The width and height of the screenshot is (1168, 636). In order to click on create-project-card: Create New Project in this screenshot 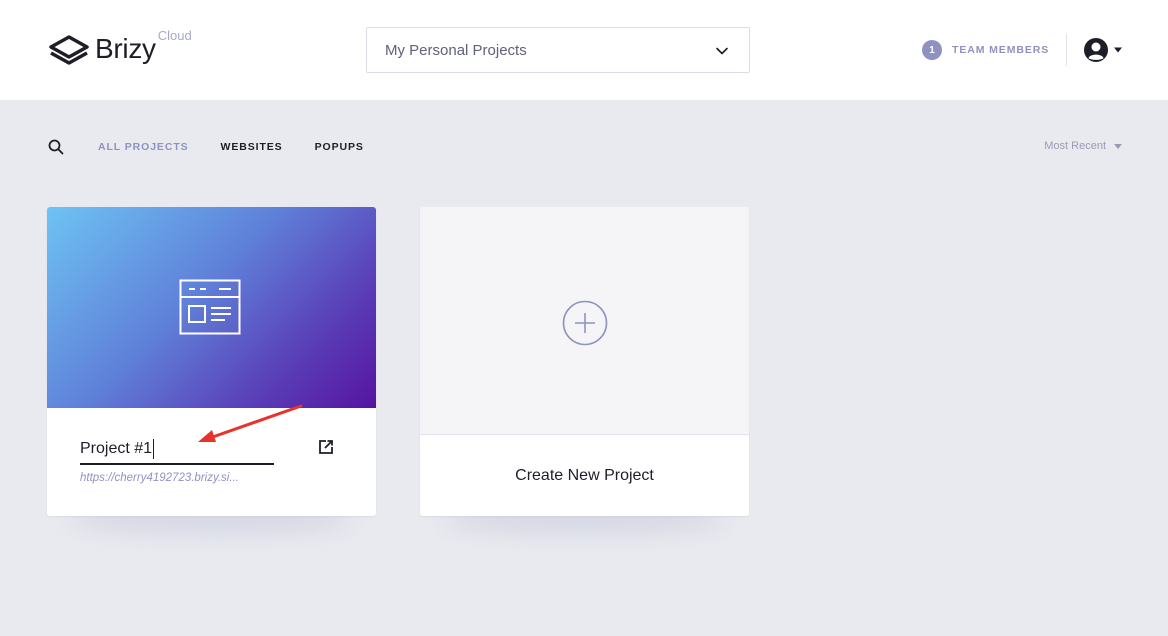, I will do `click(584, 361)`.